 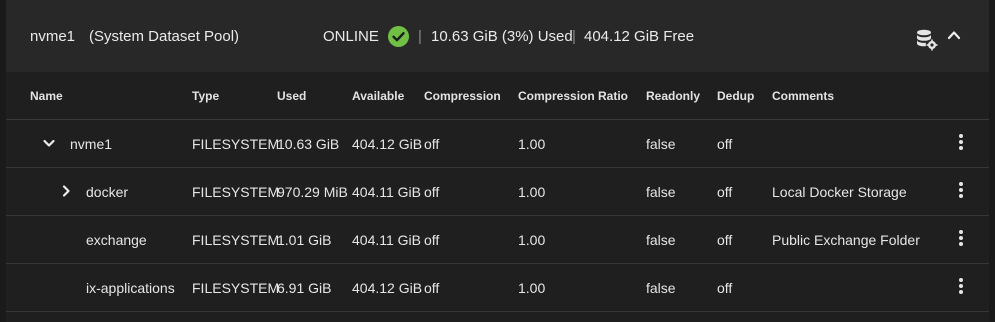 I want to click on column-comments: Comments, so click(x=803, y=96).